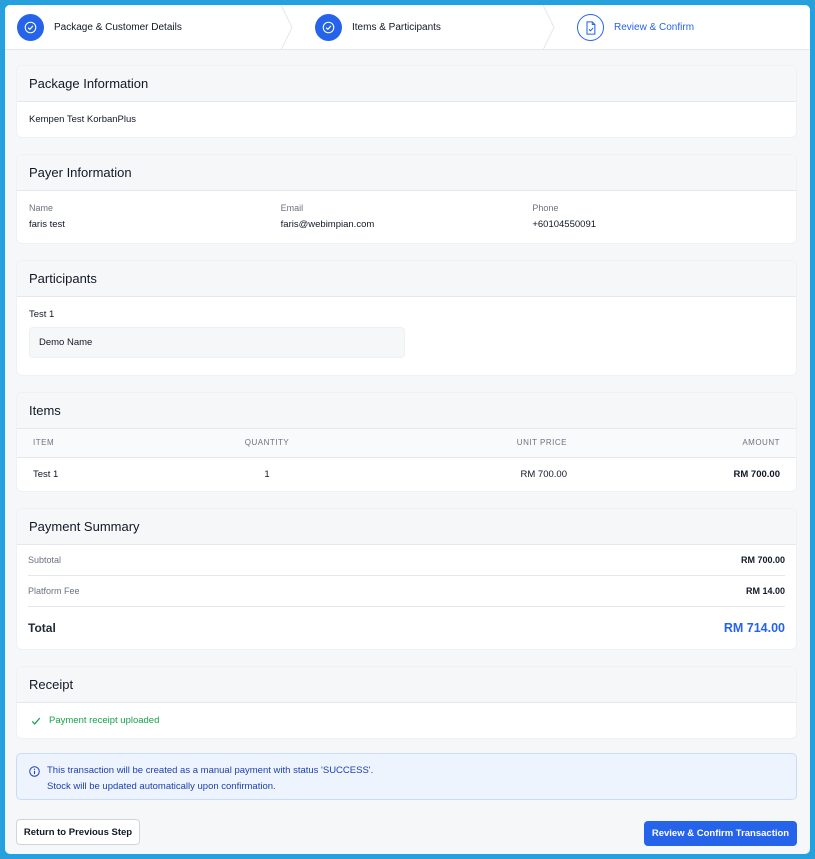 This screenshot has height=859, width=815. What do you see at coordinates (590, 27) in the screenshot?
I see `document-check-icon` at bounding box center [590, 27].